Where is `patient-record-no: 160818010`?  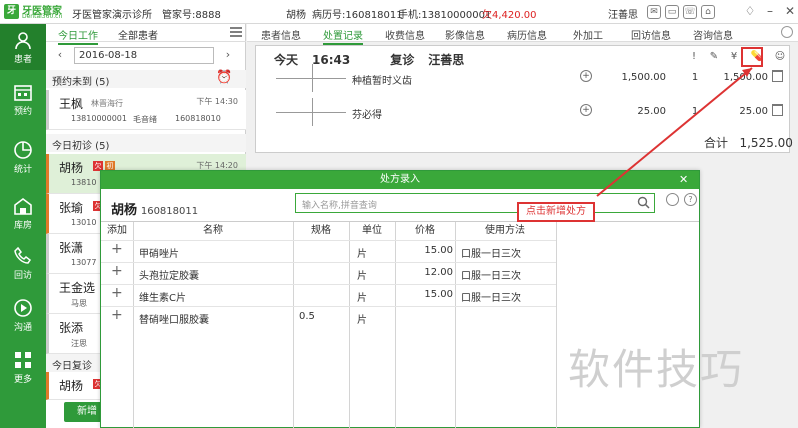 patient-record-no: 160818010 is located at coordinates (198, 118).